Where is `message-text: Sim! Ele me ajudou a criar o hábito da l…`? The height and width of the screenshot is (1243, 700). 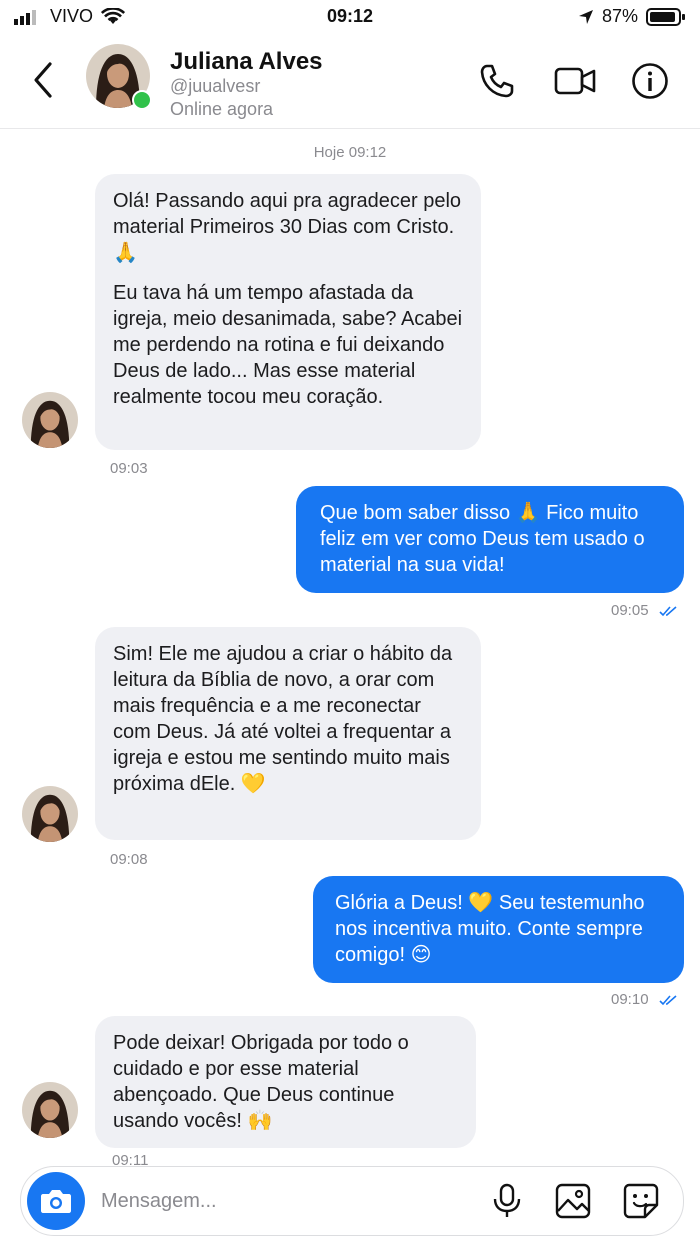 message-text: Sim! Ele me ajudou a criar o hábito da l… is located at coordinates (283, 719).